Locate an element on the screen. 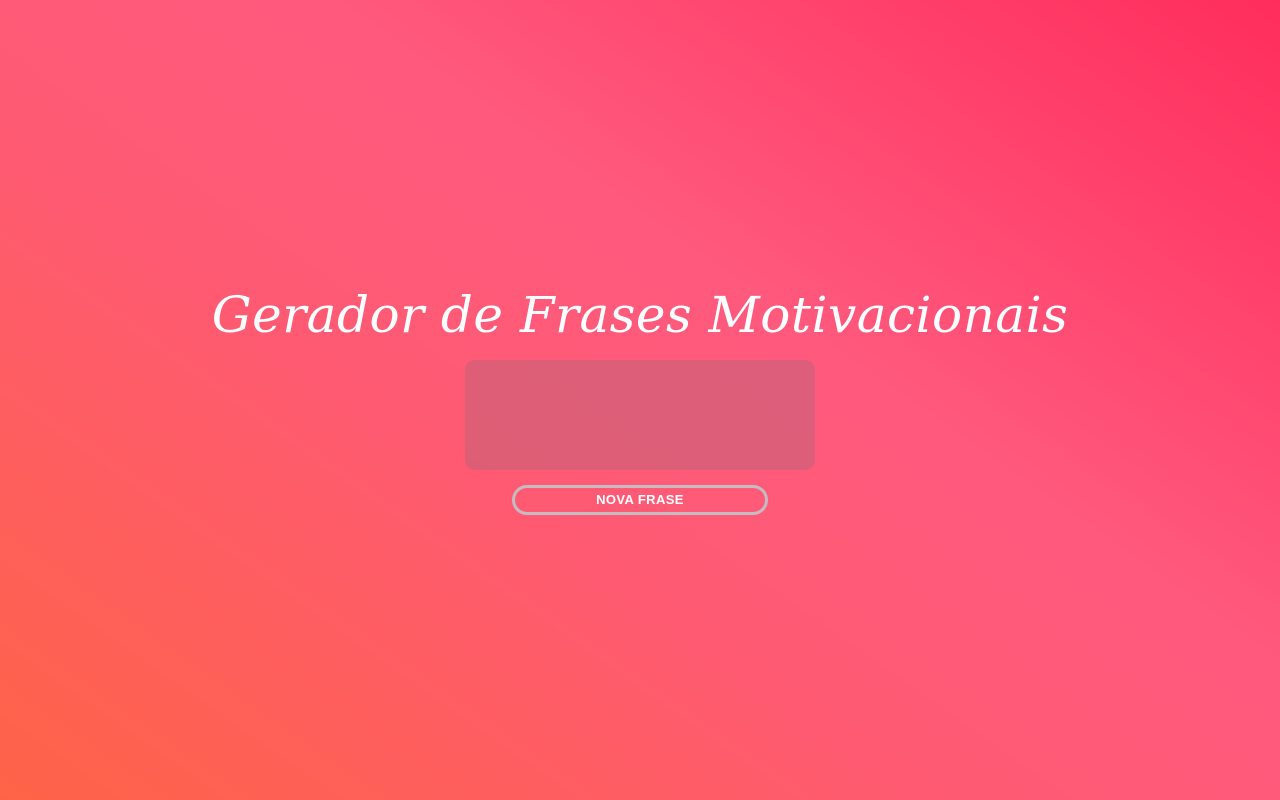  new-quote-button: NOVA FRASE is located at coordinates (640, 500).